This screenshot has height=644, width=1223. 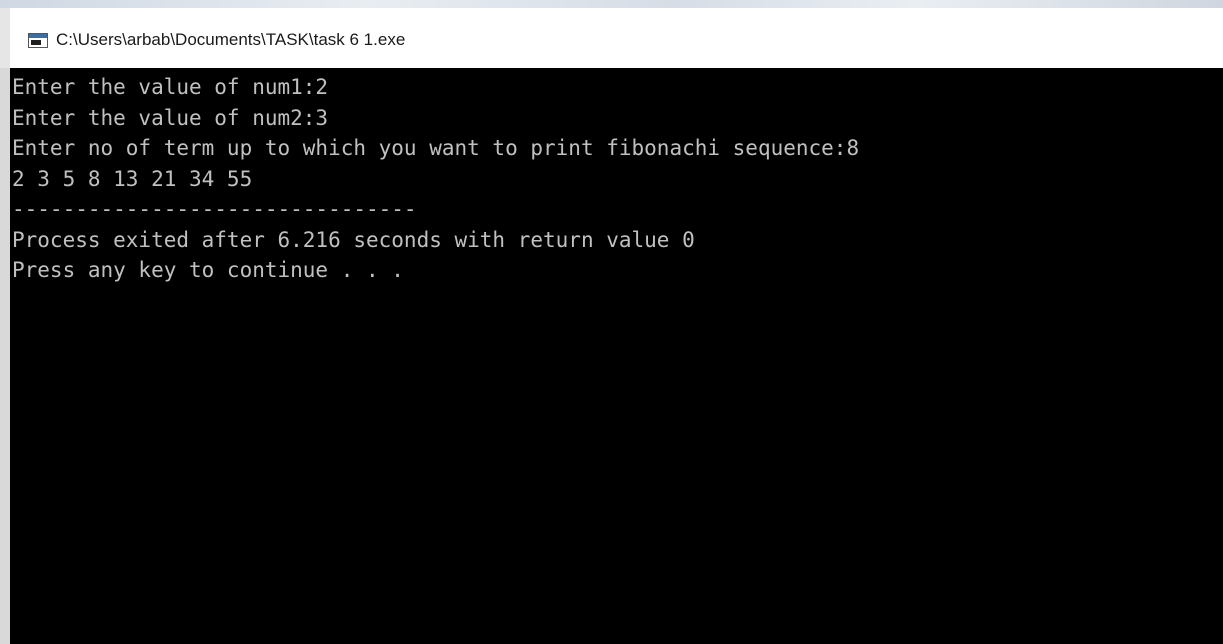 I want to click on console-line-prompt-num2: Enter the value of num2:3, so click(x=170, y=117).